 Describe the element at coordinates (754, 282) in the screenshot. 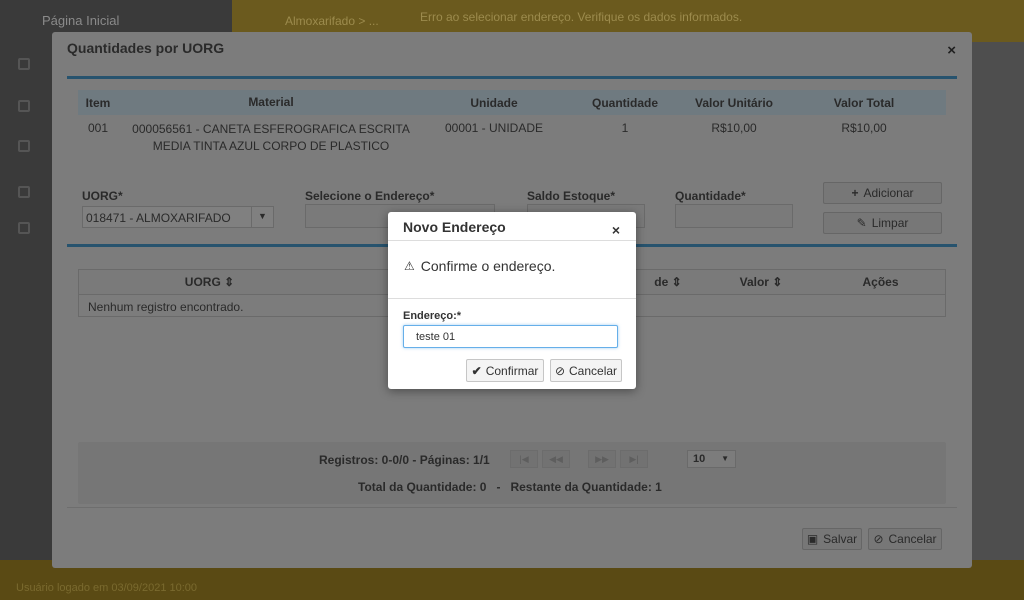

I see `column-header-label: Valor` at that location.